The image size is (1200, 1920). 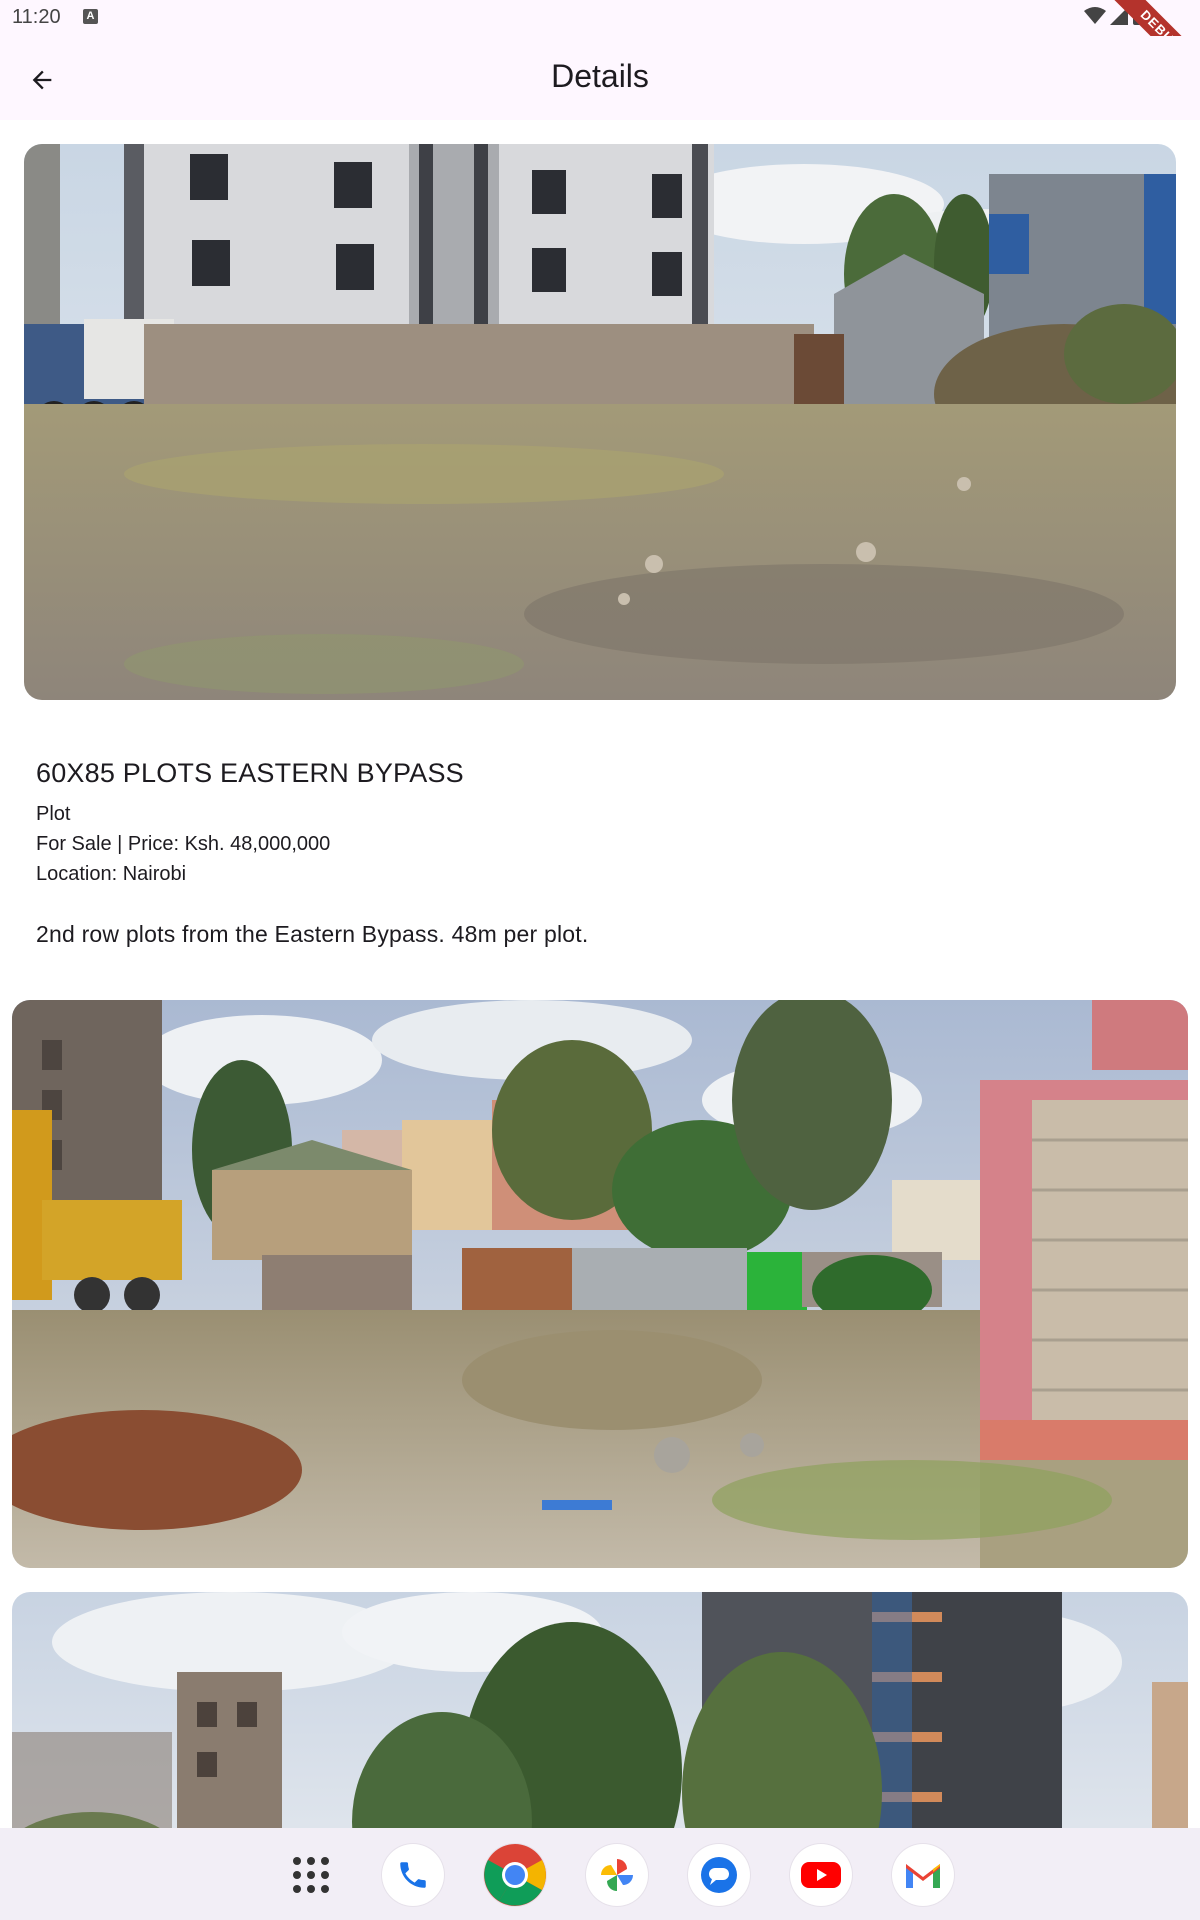 What do you see at coordinates (311, 1875) in the screenshot?
I see `apps-grid-icon` at bounding box center [311, 1875].